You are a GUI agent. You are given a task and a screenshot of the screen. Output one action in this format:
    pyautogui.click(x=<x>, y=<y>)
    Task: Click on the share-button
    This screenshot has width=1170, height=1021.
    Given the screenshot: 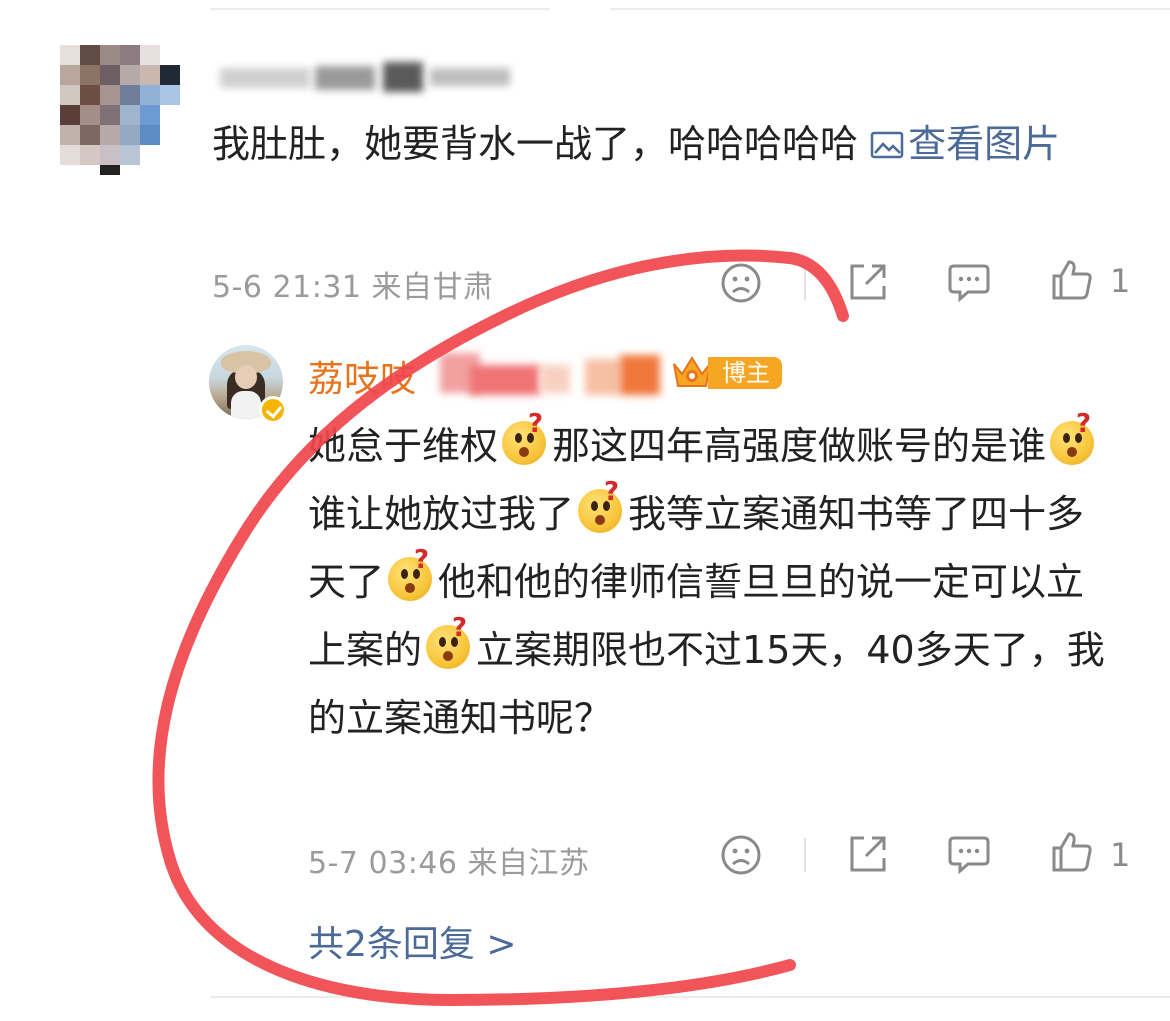 What is the action you would take?
    pyautogui.click(x=868, y=282)
    